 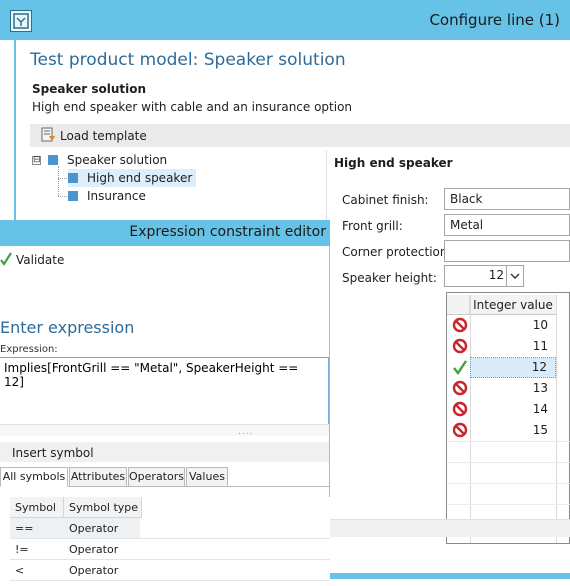 What do you see at coordinates (21, 21) in the screenshot?
I see `app-icon` at bounding box center [21, 21].